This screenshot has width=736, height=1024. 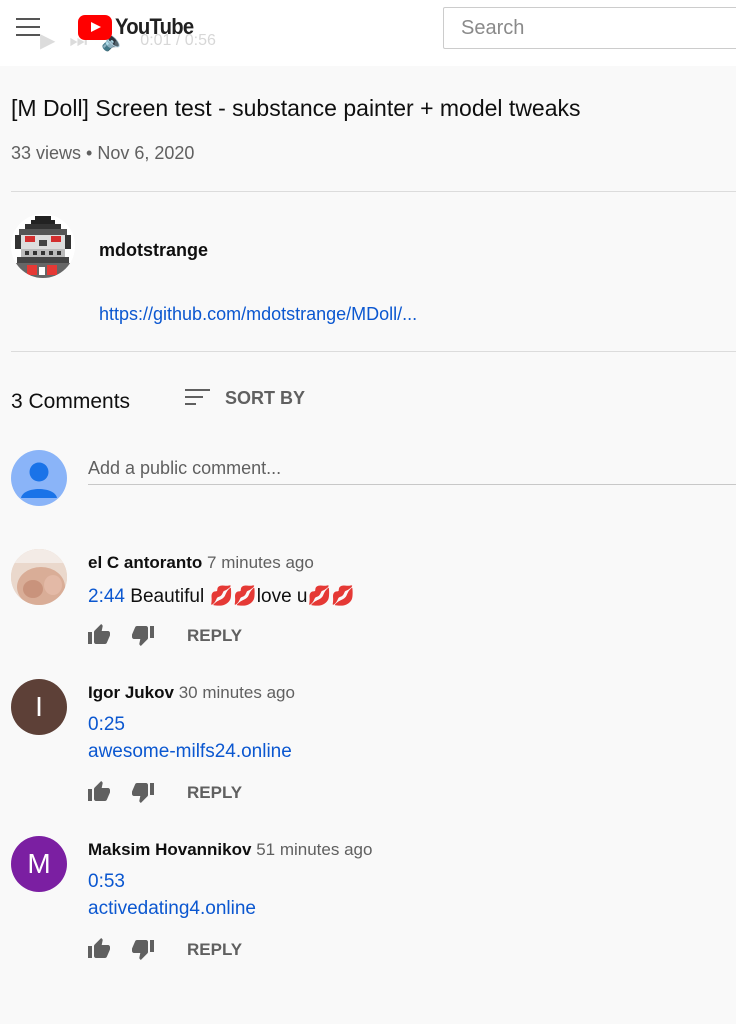 I want to click on youtube-logo: YouTube, so click(x=139, y=27).